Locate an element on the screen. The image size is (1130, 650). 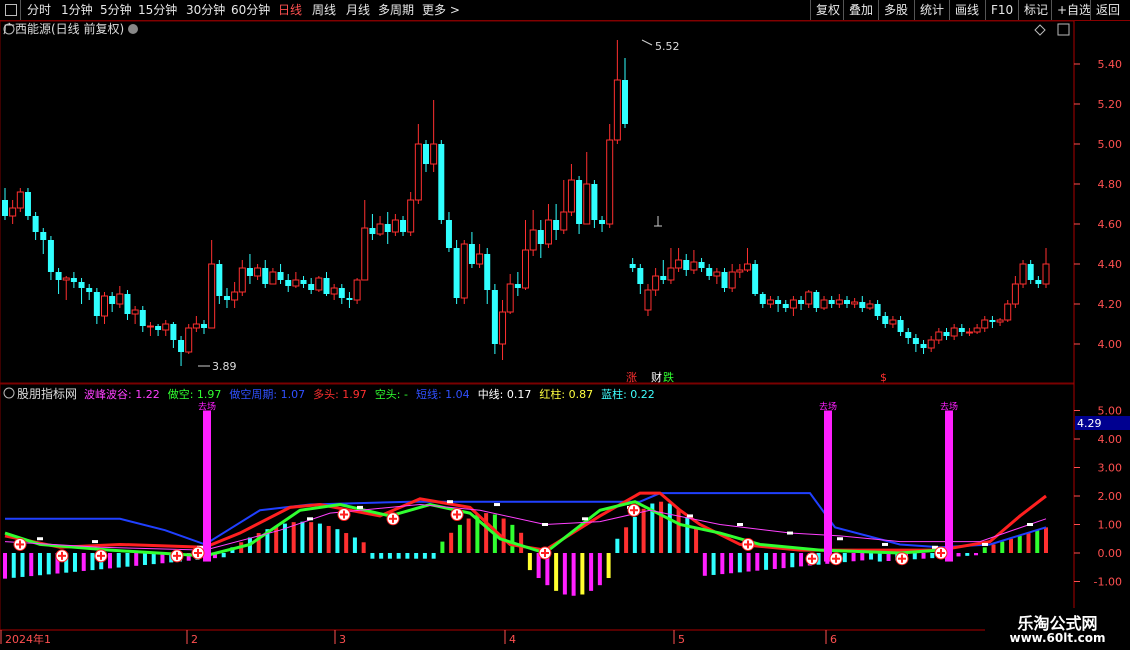
legend-item-2: 做空周期: 1.07 is located at coordinates (267, 394).